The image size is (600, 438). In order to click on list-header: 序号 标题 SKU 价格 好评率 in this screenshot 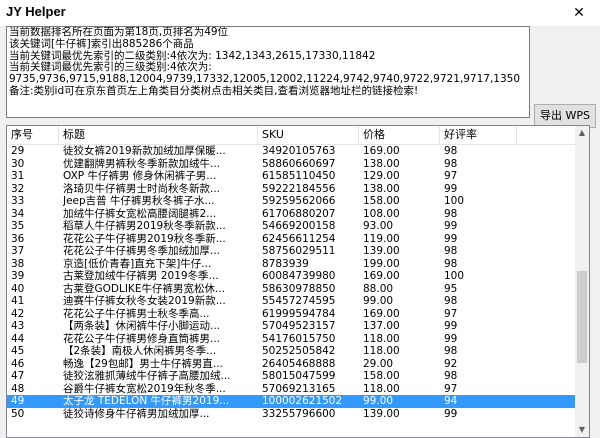, I will do `click(292, 135)`.